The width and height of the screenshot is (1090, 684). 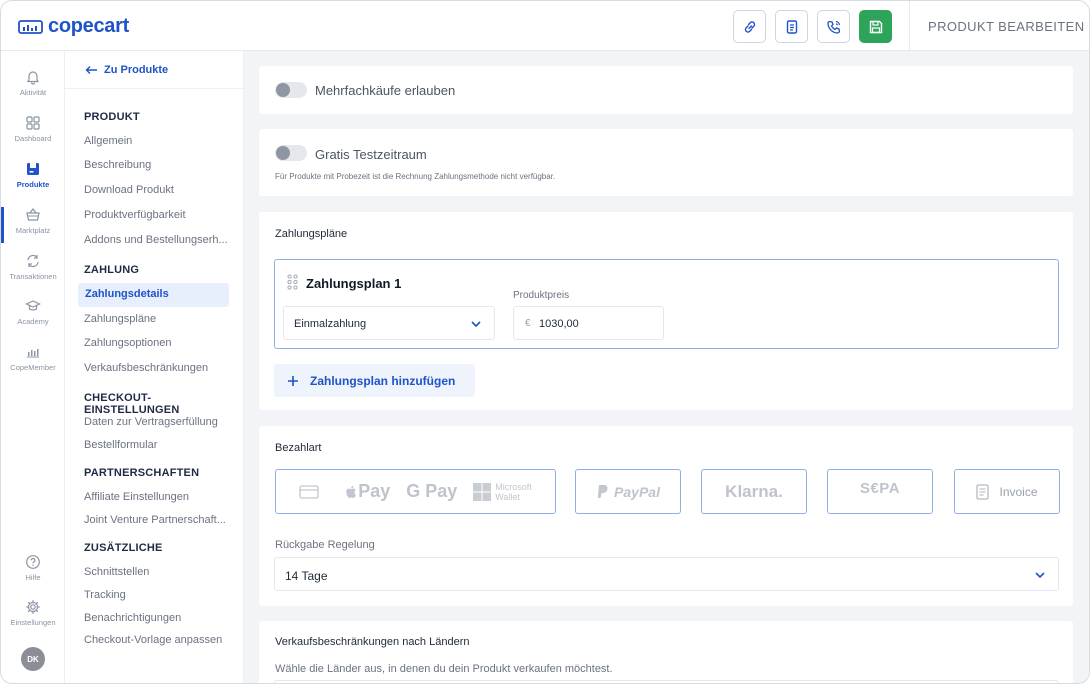 What do you see at coordinates (559, 324) in the screenshot?
I see `price-value: 1030,00` at bounding box center [559, 324].